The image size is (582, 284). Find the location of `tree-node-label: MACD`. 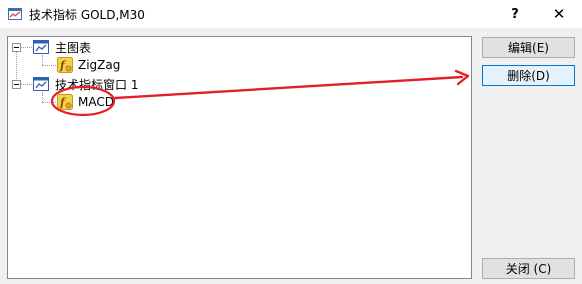

tree-node-label: MACD is located at coordinates (96, 102).